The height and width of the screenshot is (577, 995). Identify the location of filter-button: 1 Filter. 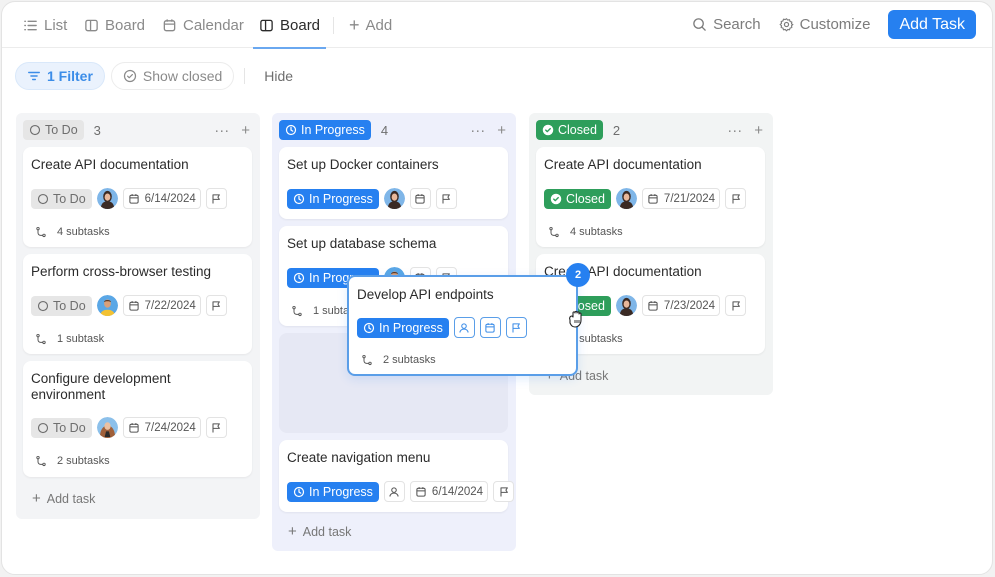
(60, 76).